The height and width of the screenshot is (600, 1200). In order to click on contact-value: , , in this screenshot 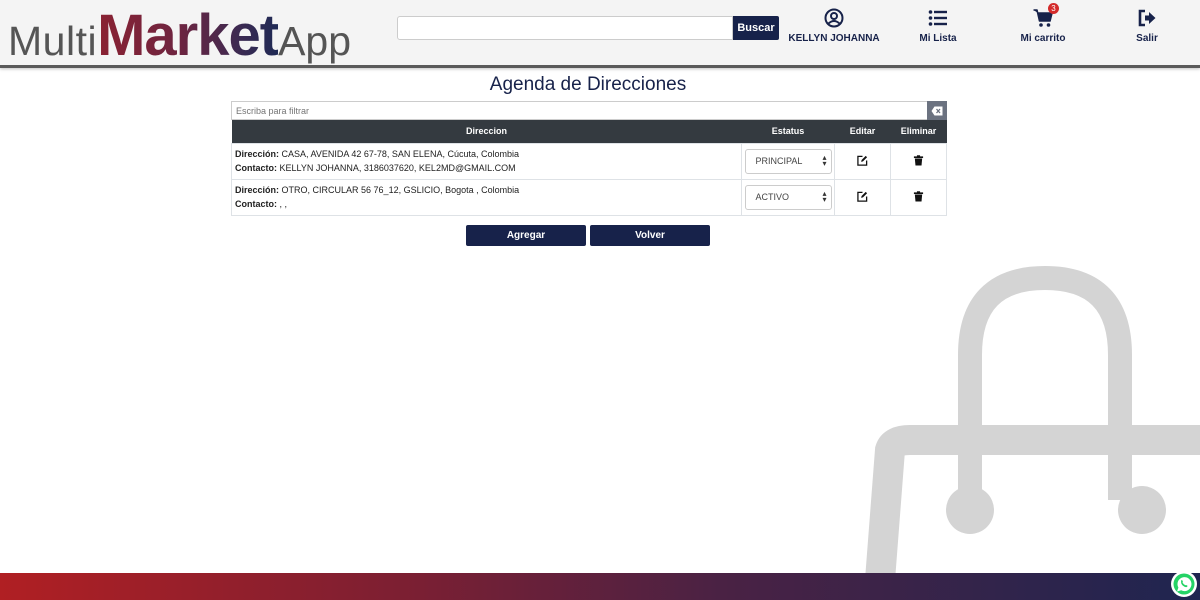, I will do `click(283, 204)`.